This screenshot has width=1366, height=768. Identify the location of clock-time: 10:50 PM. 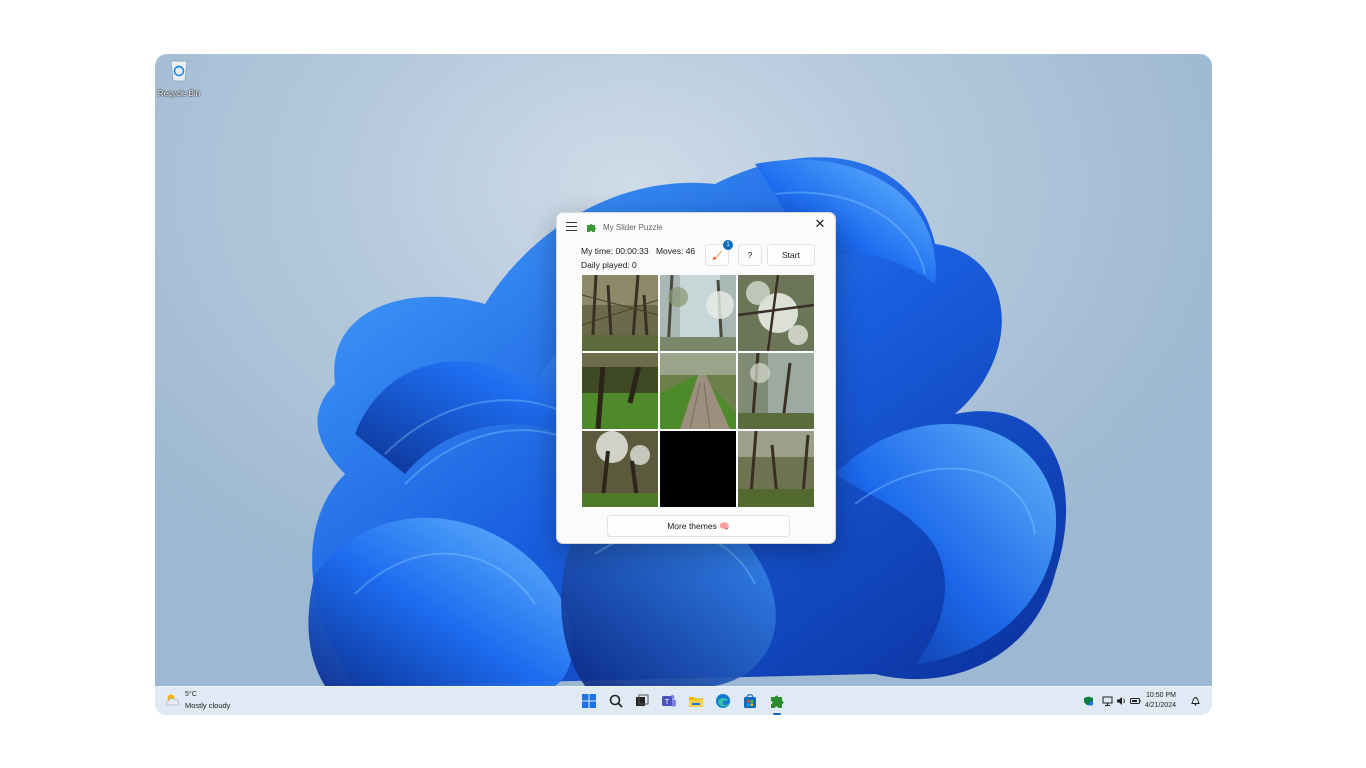
(1161, 695).